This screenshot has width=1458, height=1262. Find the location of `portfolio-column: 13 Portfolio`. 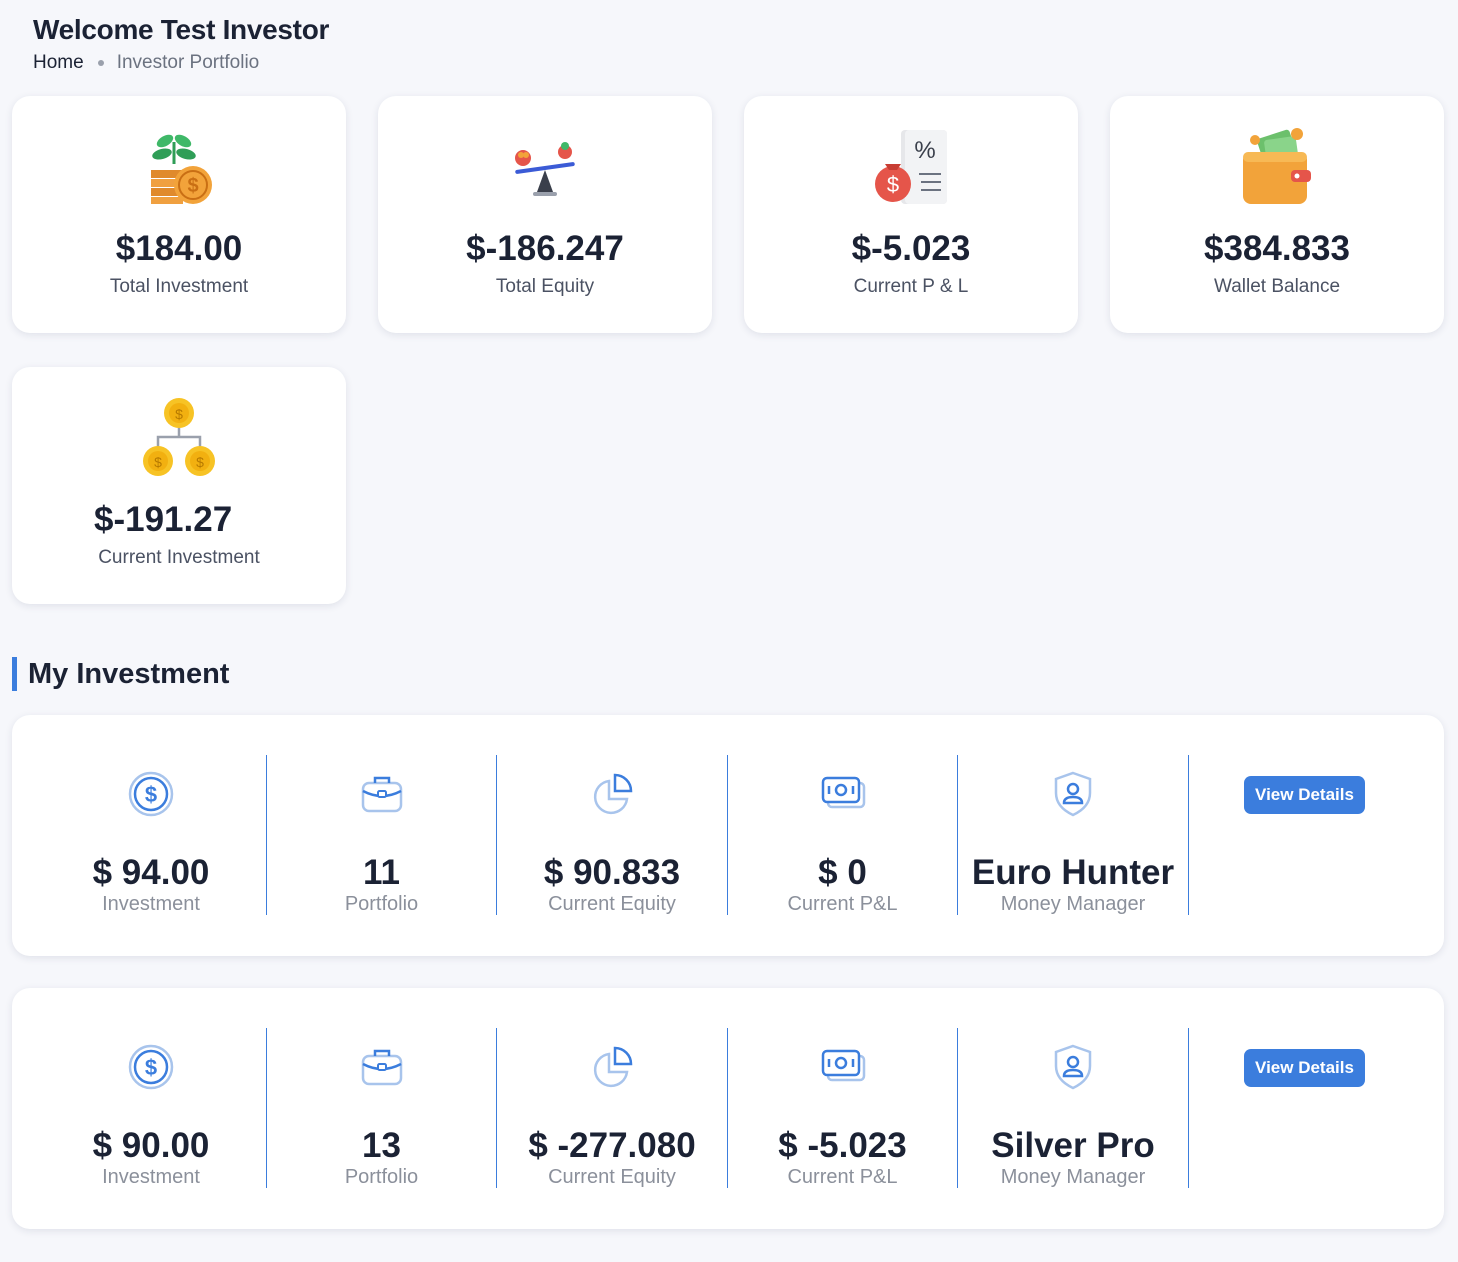

portfolio-column: 13 Portfolio is located at coordinates (382, 1108).